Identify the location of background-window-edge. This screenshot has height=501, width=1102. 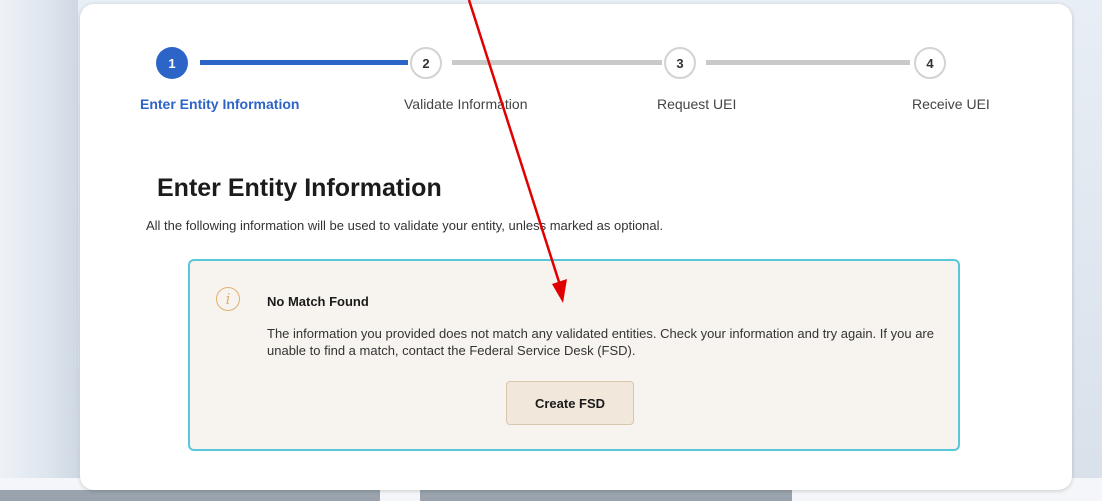
(39, 250).